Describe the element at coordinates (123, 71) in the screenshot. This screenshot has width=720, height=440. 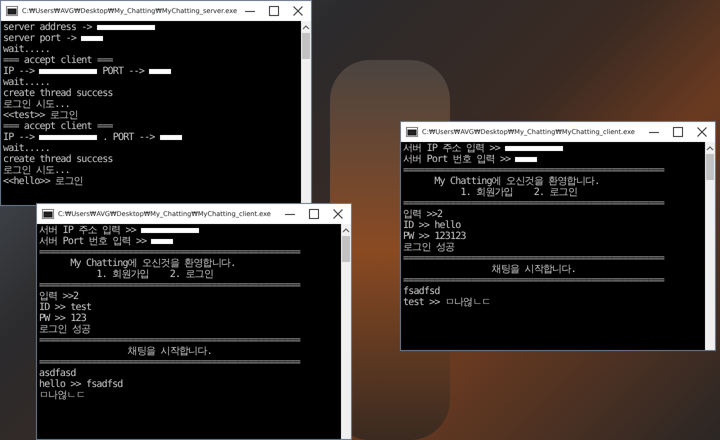
I see `console-text: PORT -->` at that location.